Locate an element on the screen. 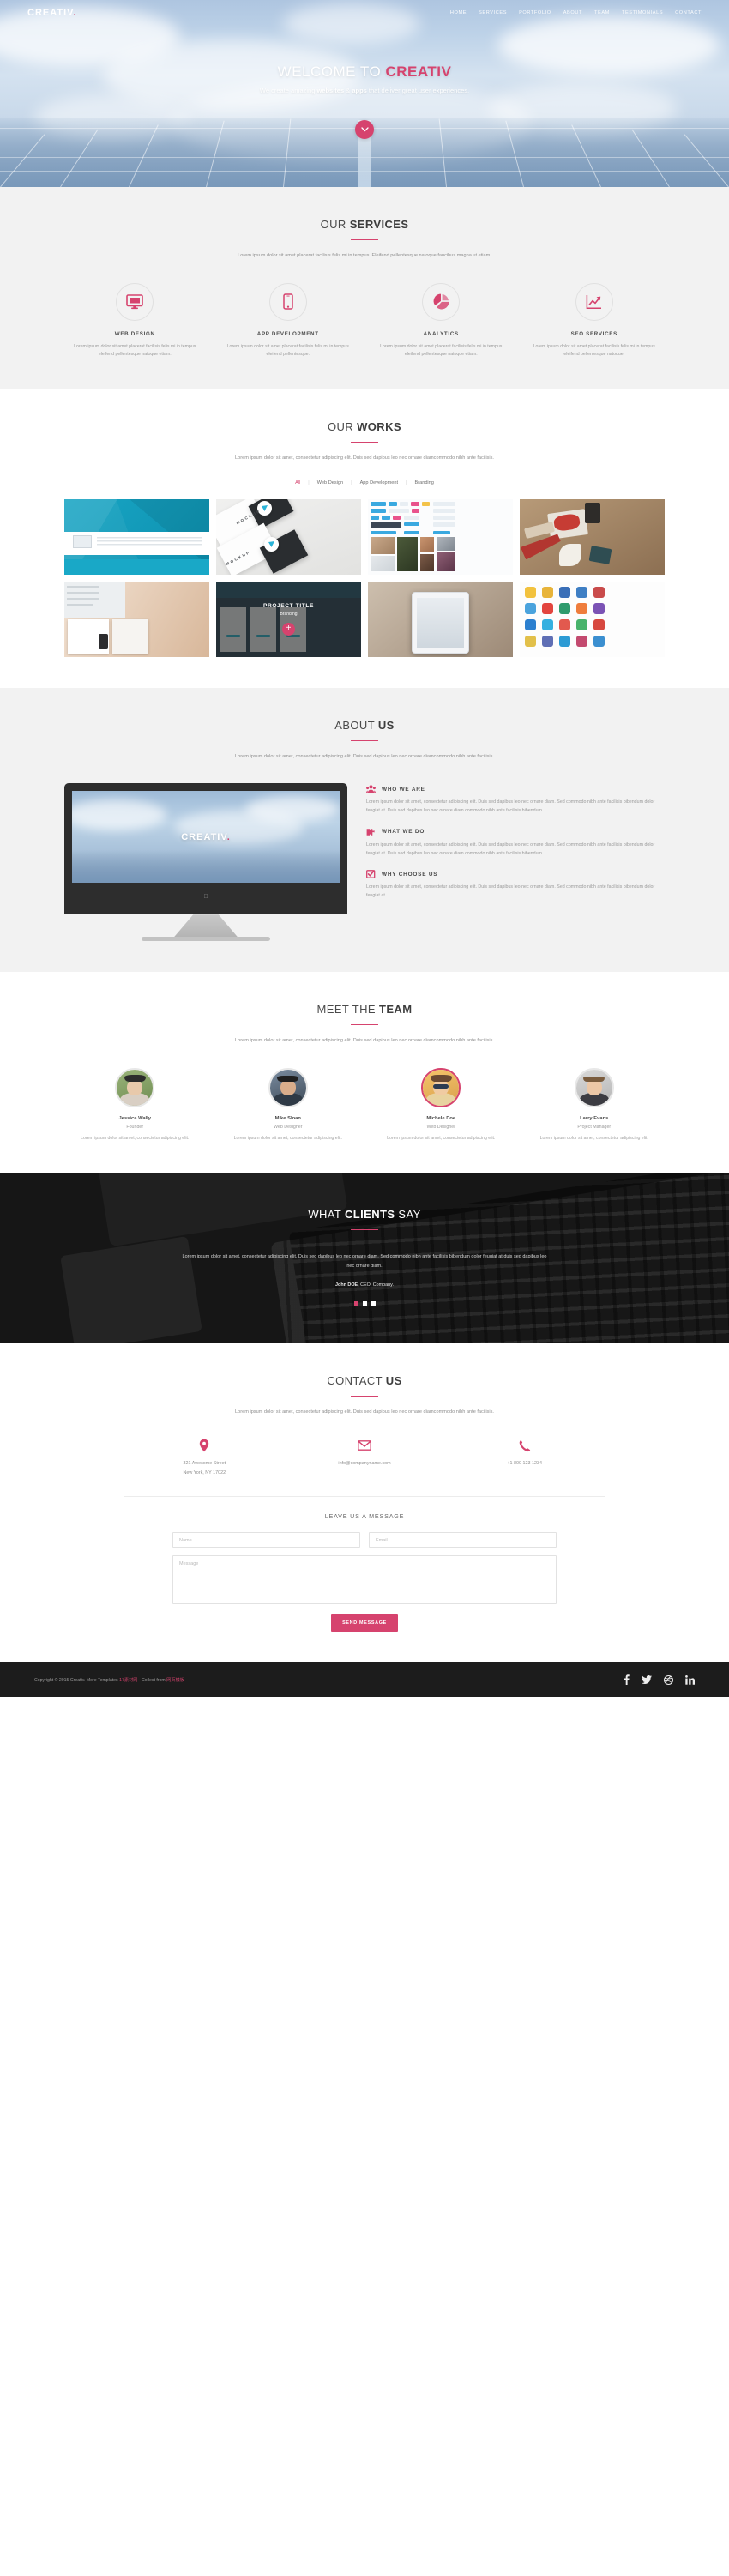 The width and height of the screenshot is (729, 2576). dribbble-icon is located at coordinates (668, 1679).